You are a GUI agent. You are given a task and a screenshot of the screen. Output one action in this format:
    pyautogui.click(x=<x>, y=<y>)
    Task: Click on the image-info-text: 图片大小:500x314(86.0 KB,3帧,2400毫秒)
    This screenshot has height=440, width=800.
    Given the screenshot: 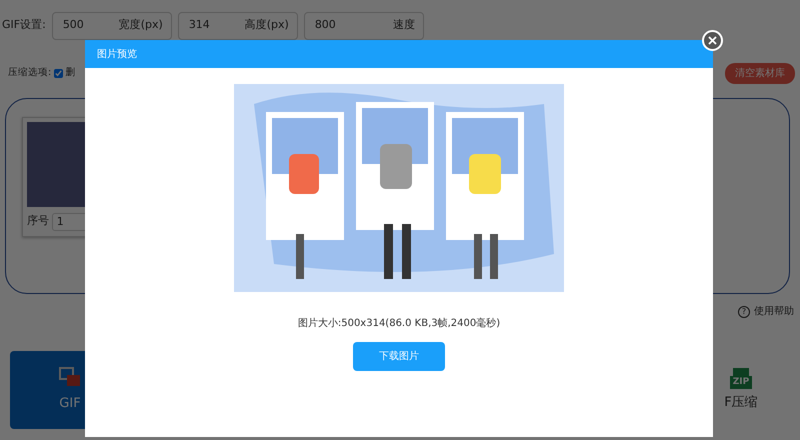 What is the action you would take?
    pyautogui.click(x=399, y=323)
    